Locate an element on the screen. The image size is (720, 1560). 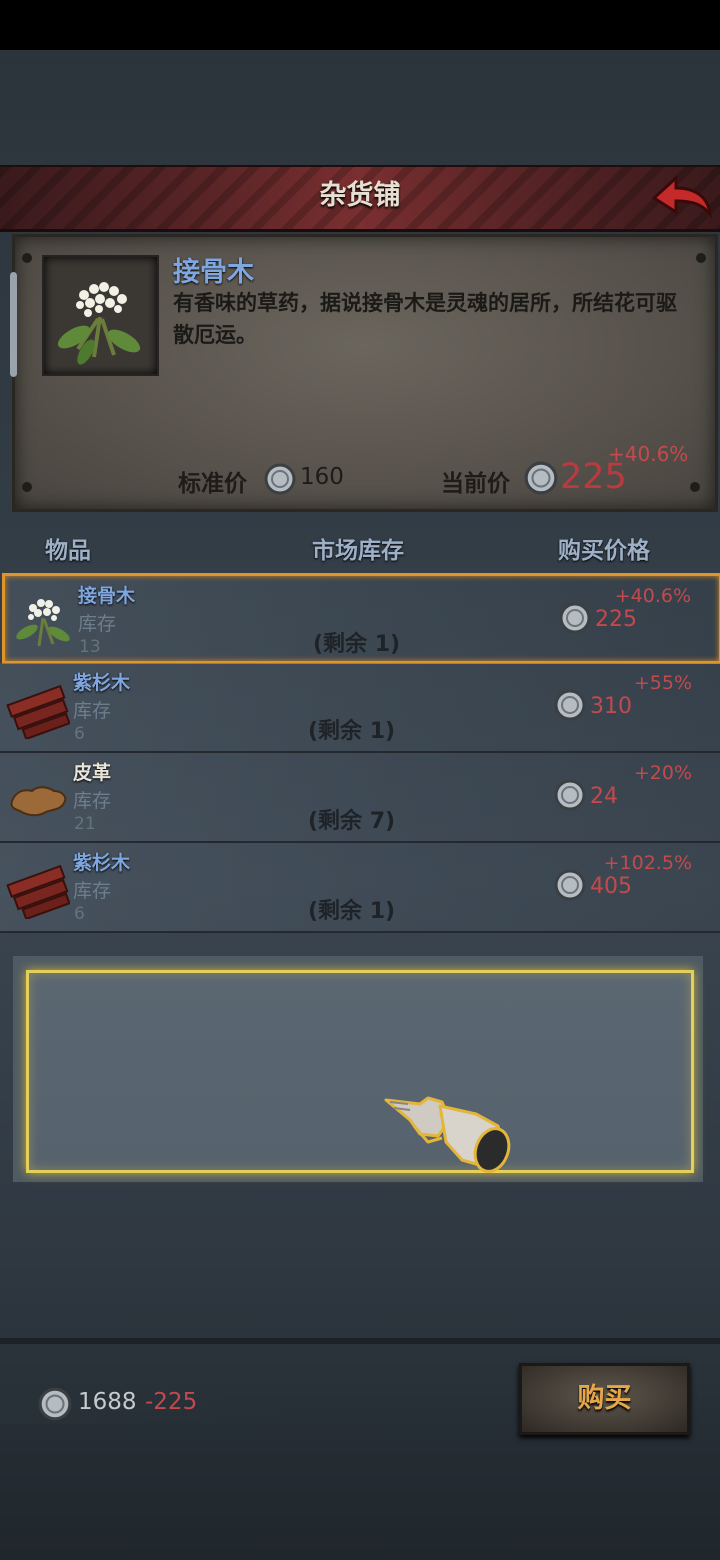
item-name: 接骨木 is located at coordinates (213, 272).